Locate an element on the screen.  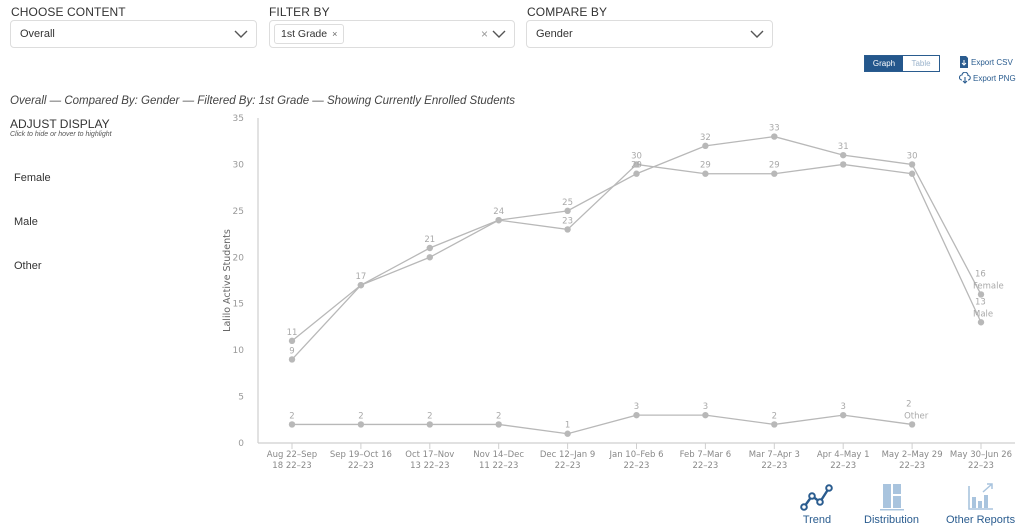
series-end-label-other: Other is located at coordinates (916, 416).